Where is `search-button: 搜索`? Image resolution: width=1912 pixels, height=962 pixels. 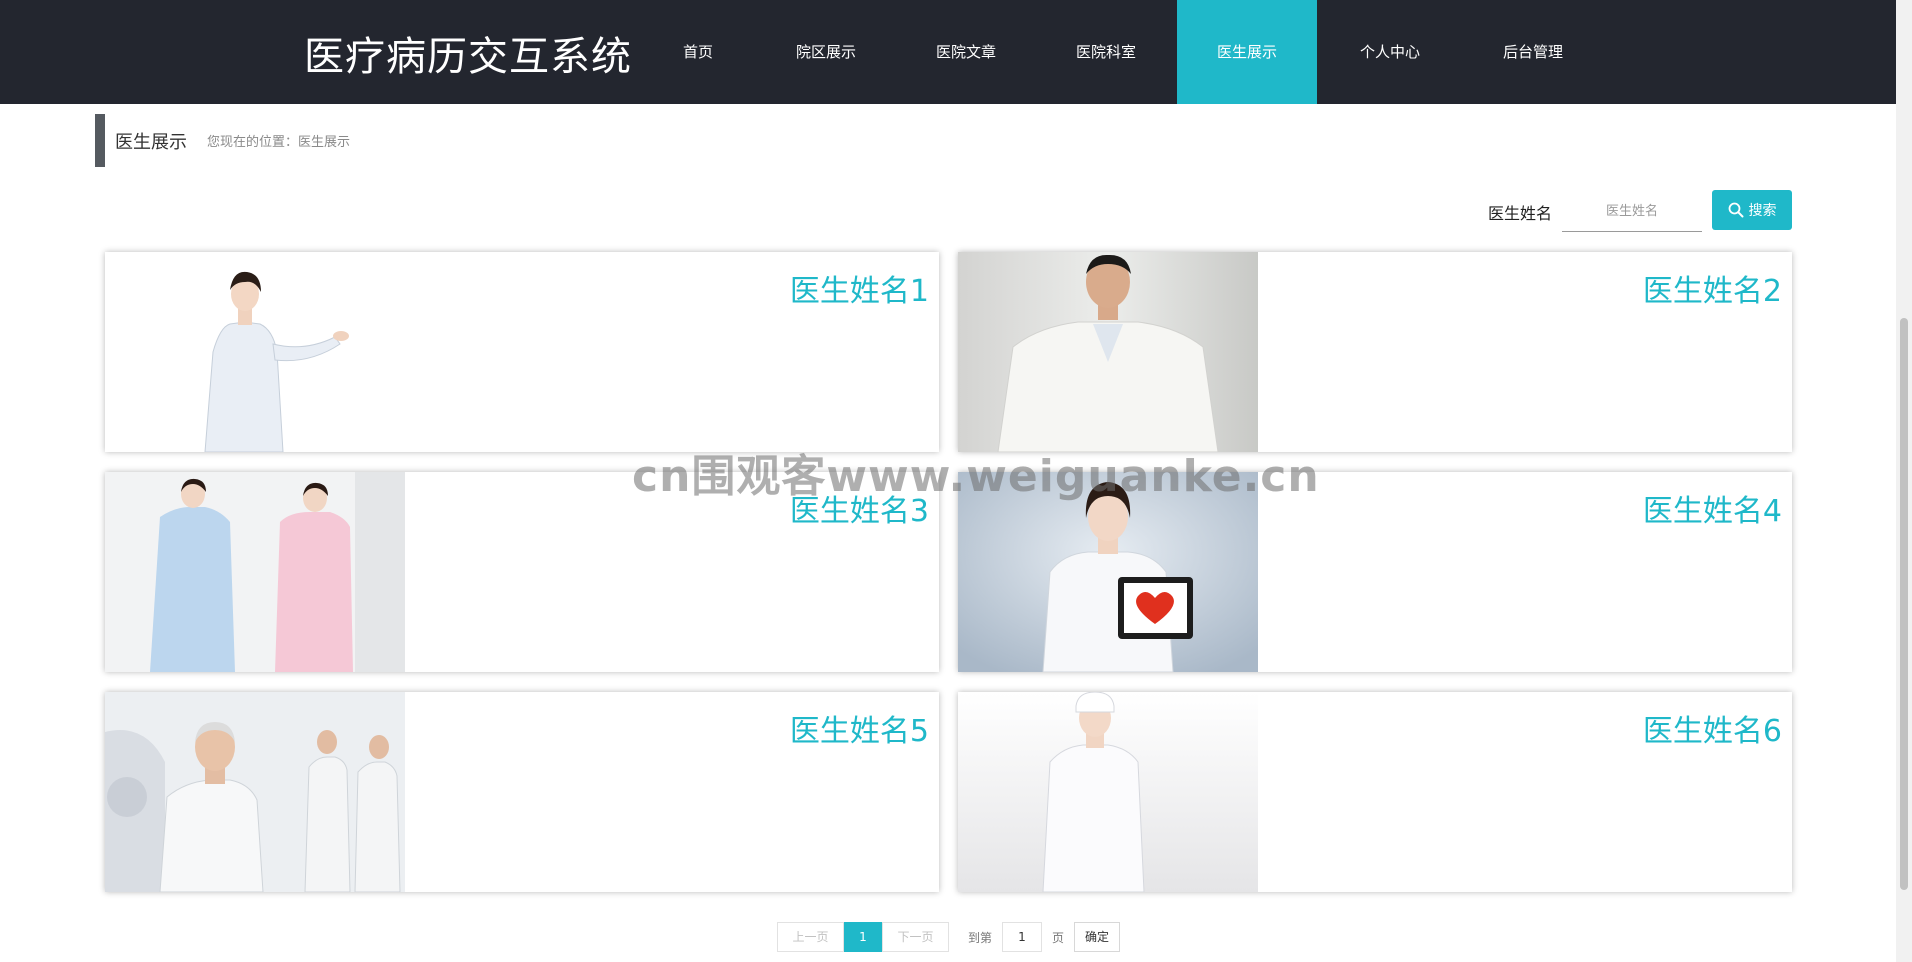 search-button: 搜索 is located at coordinates (1752, 210).